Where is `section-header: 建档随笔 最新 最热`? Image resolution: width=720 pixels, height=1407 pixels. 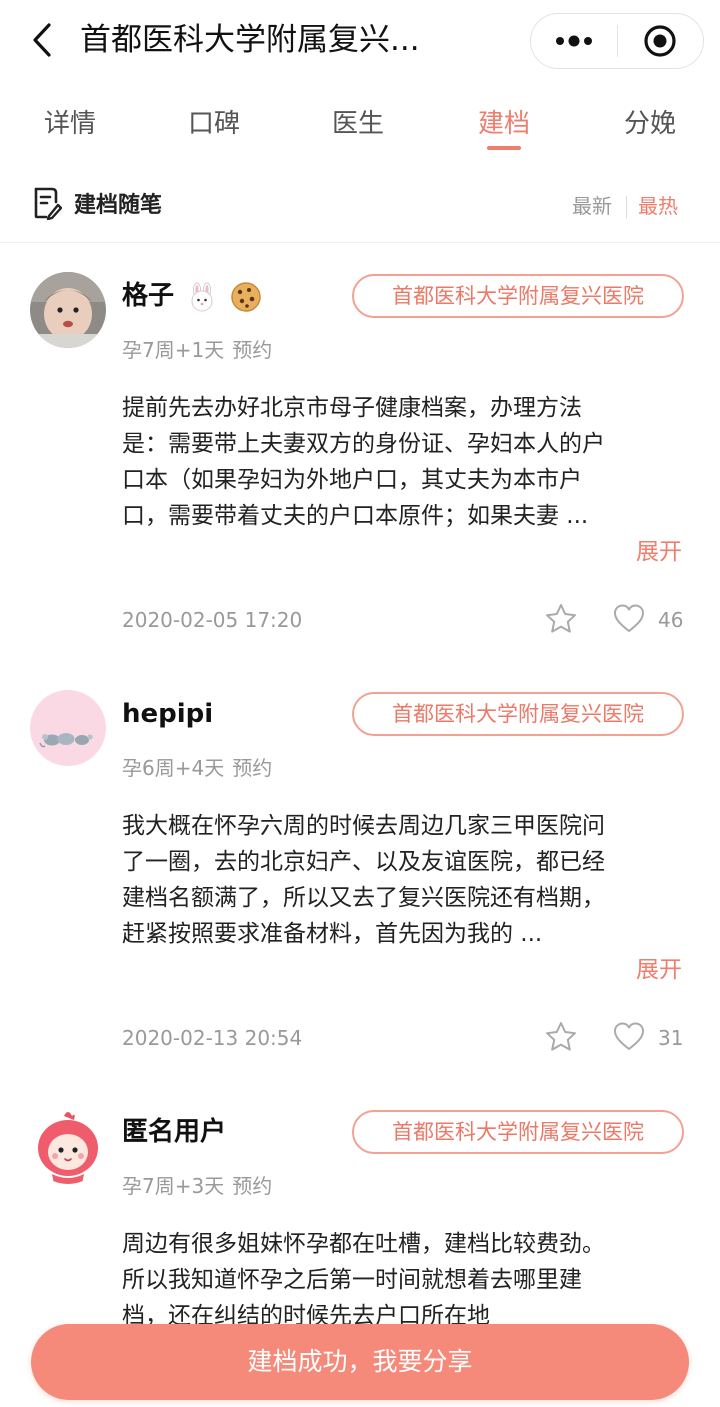 section-header: 建档随笔 最新 最热 is located at coordinates (360, 209).